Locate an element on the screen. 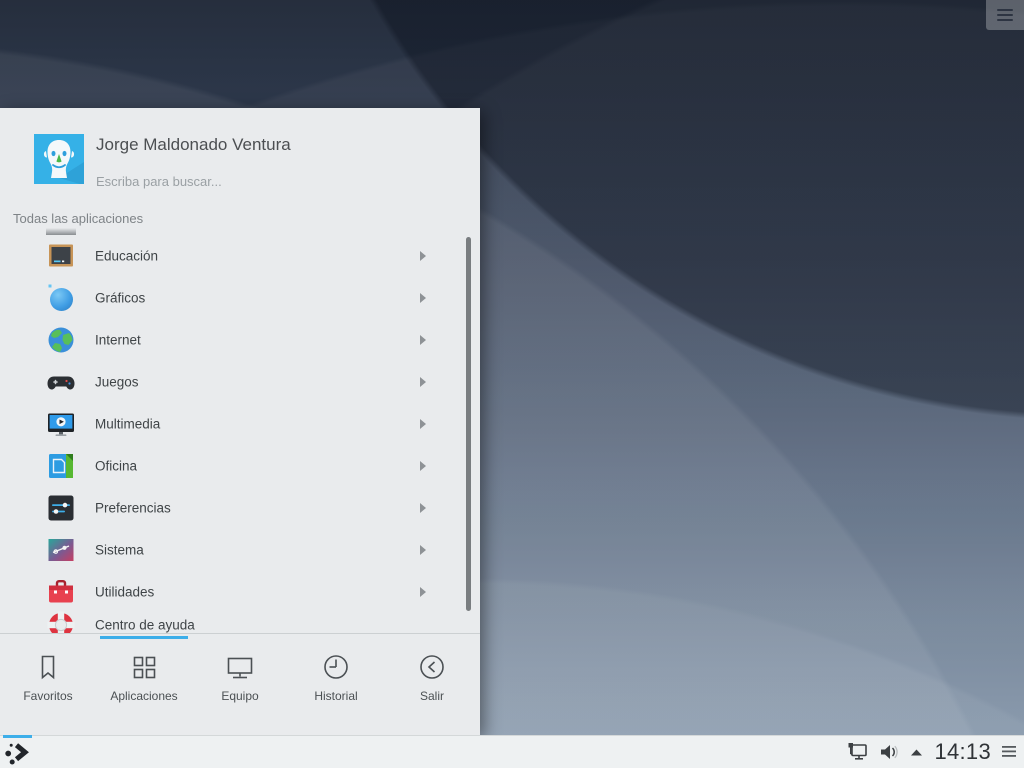  plasma-logo-icon is located at coordinates (17, 754).